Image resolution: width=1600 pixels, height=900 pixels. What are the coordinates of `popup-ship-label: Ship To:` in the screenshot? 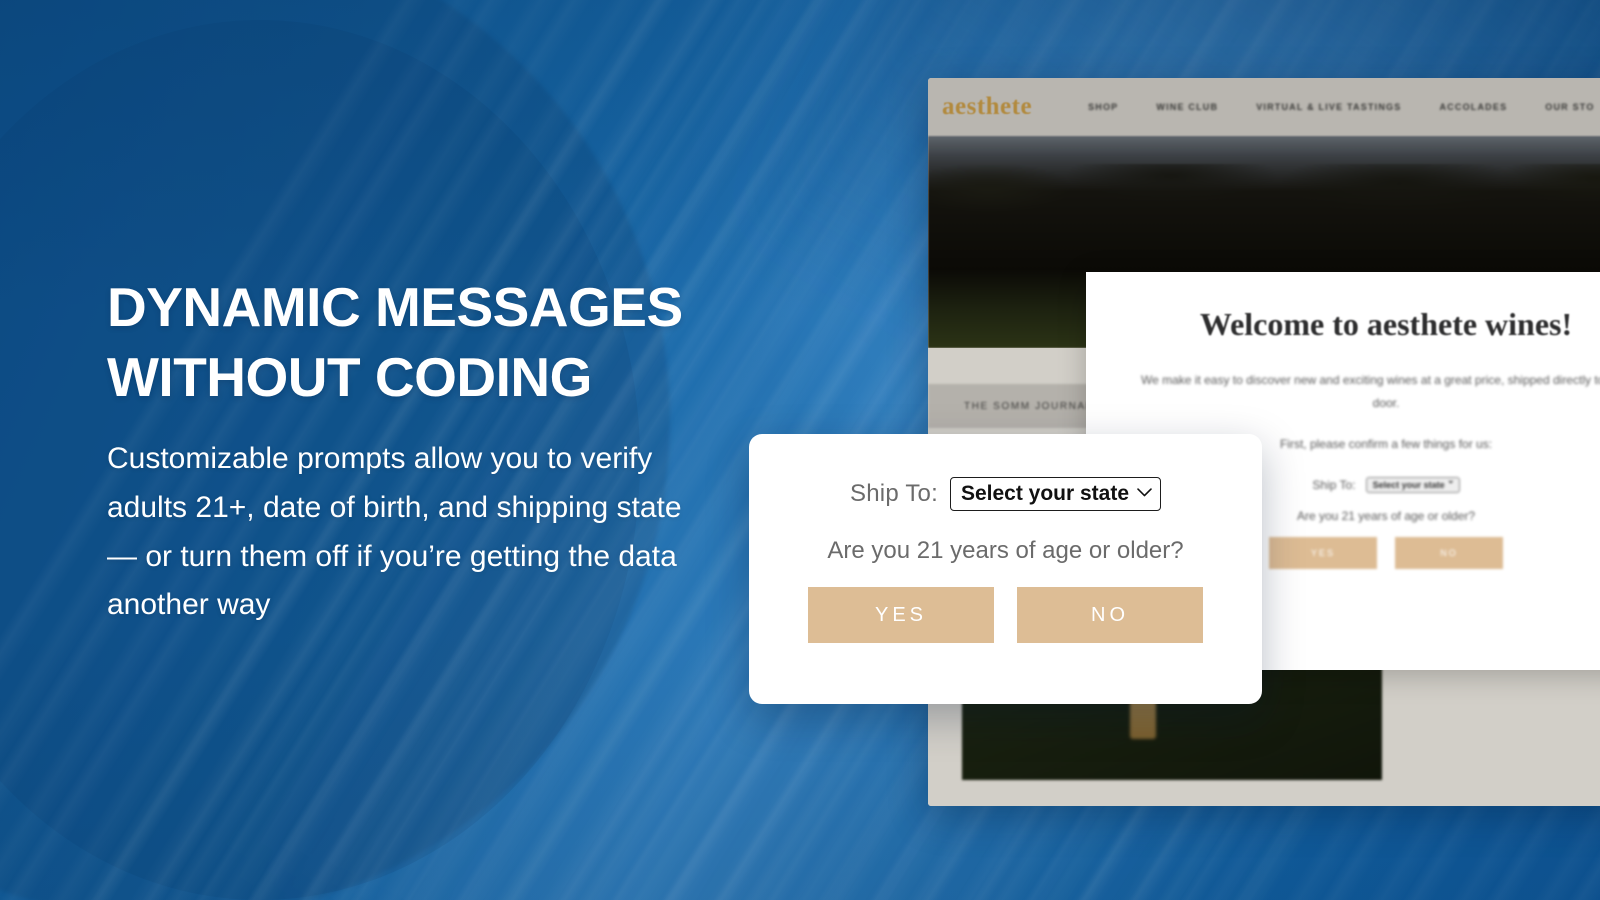 It's located at (1334, 485).